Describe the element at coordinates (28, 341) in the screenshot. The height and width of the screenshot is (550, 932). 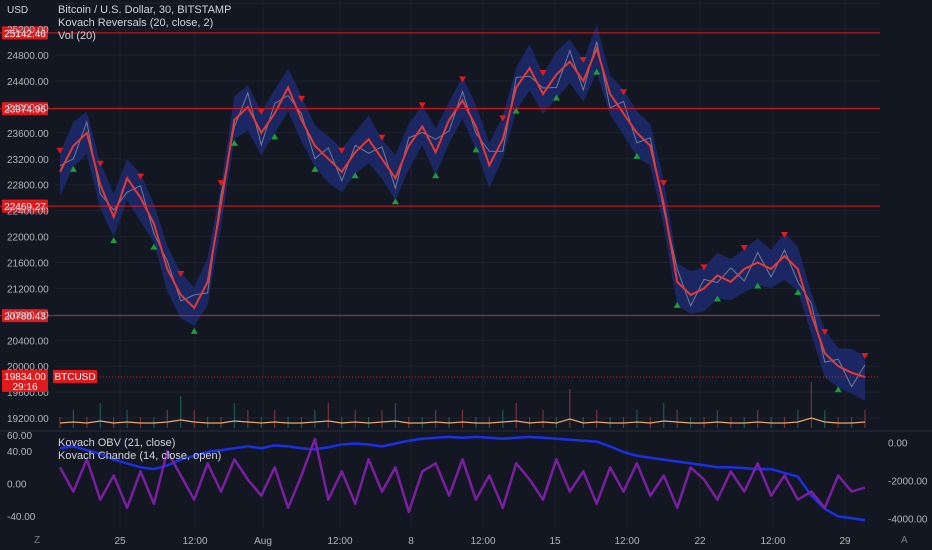
I see `y-tick-label: 20400.00` at that location.